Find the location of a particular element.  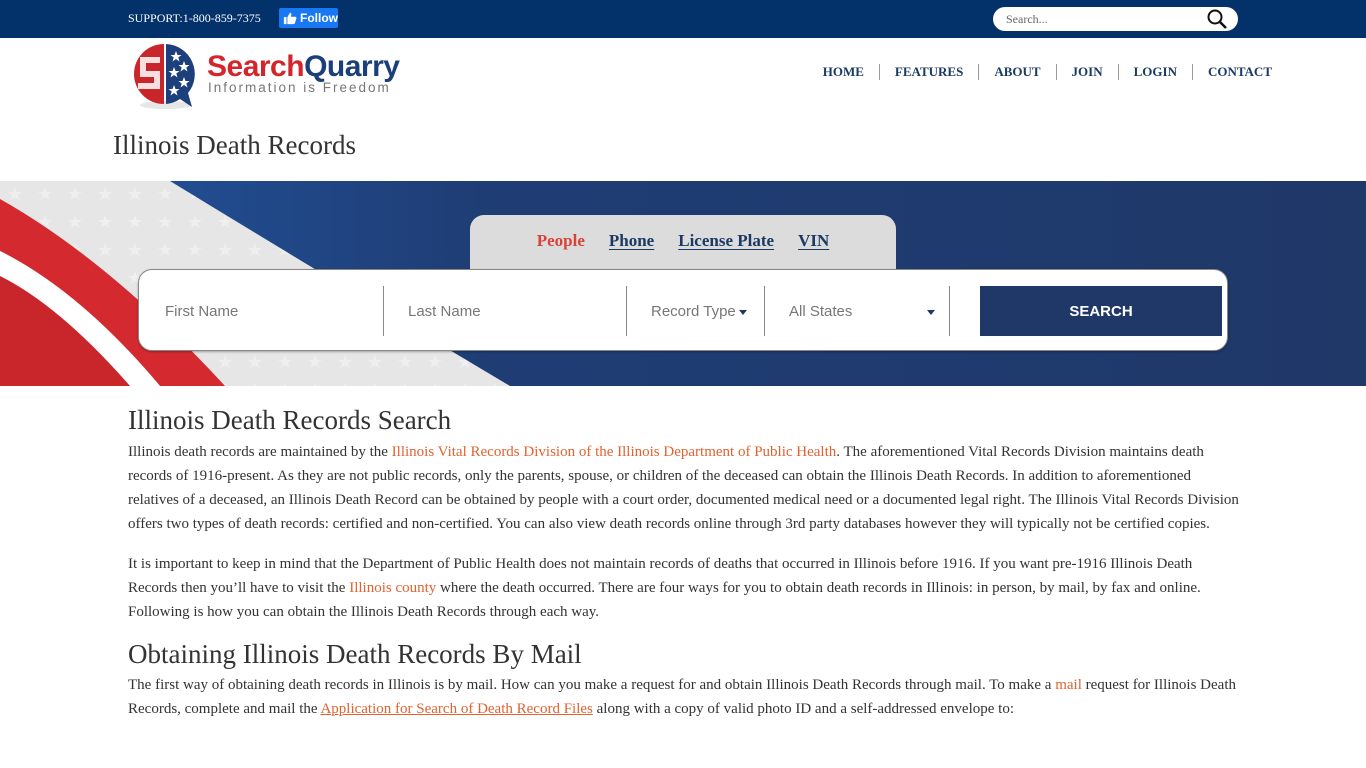

tab-phone: Phone is located at coordinates (631, 243).